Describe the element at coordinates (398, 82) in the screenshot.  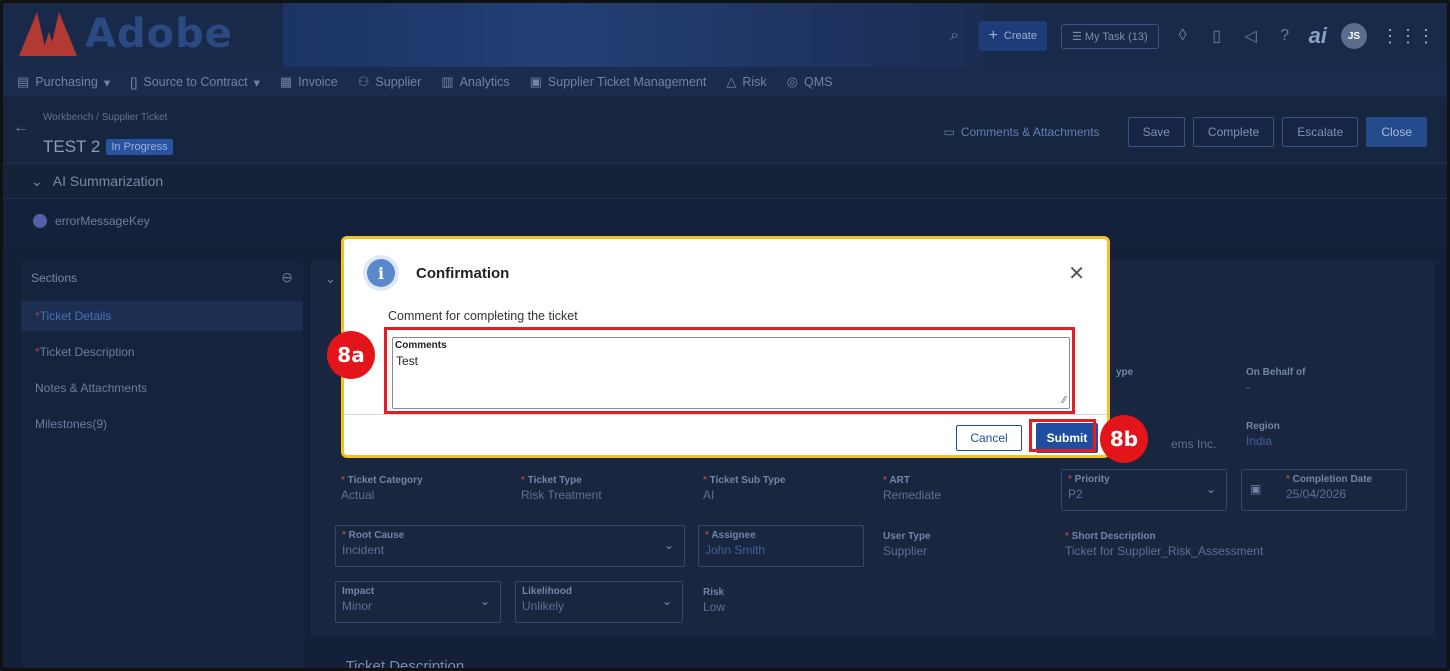
I see `nav-label: Supplier` at that location.